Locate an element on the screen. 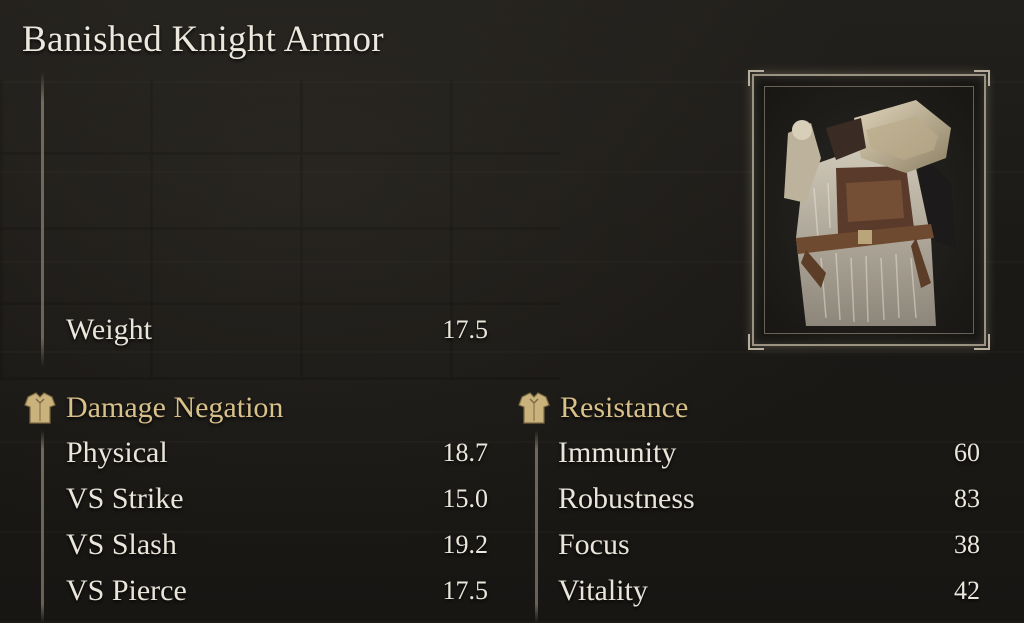 This screenshot has width=1024, height=623. stat-value: 83 is located at coordinates (967, 498).